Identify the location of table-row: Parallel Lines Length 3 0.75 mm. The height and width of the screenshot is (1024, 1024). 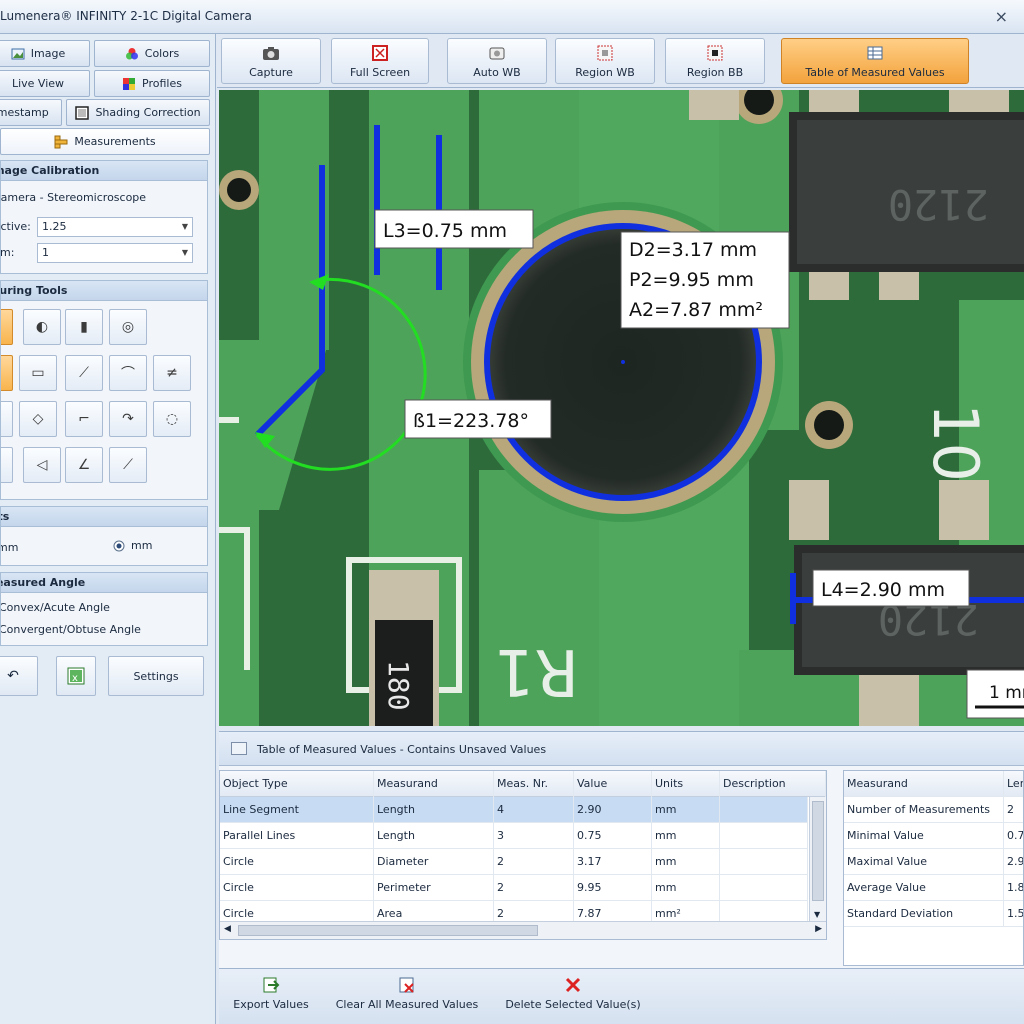
(514, 836).